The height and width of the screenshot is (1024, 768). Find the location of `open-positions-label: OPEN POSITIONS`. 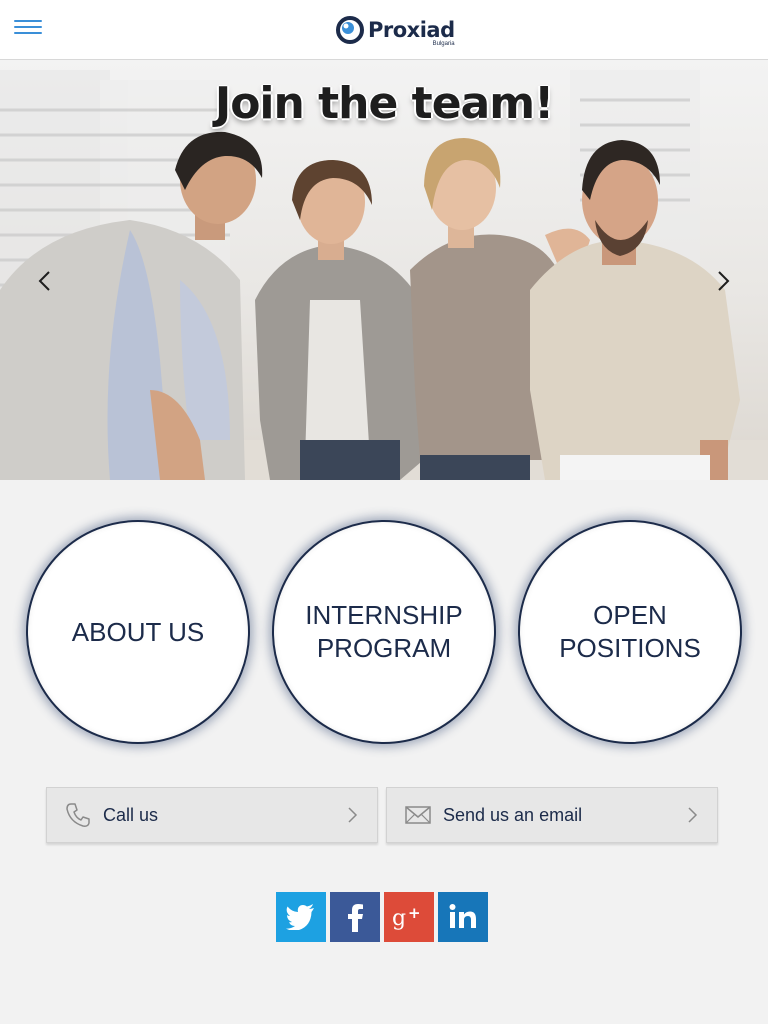

open-positions-label: OPEN POSITIONS is located at coordinates (630, 631).